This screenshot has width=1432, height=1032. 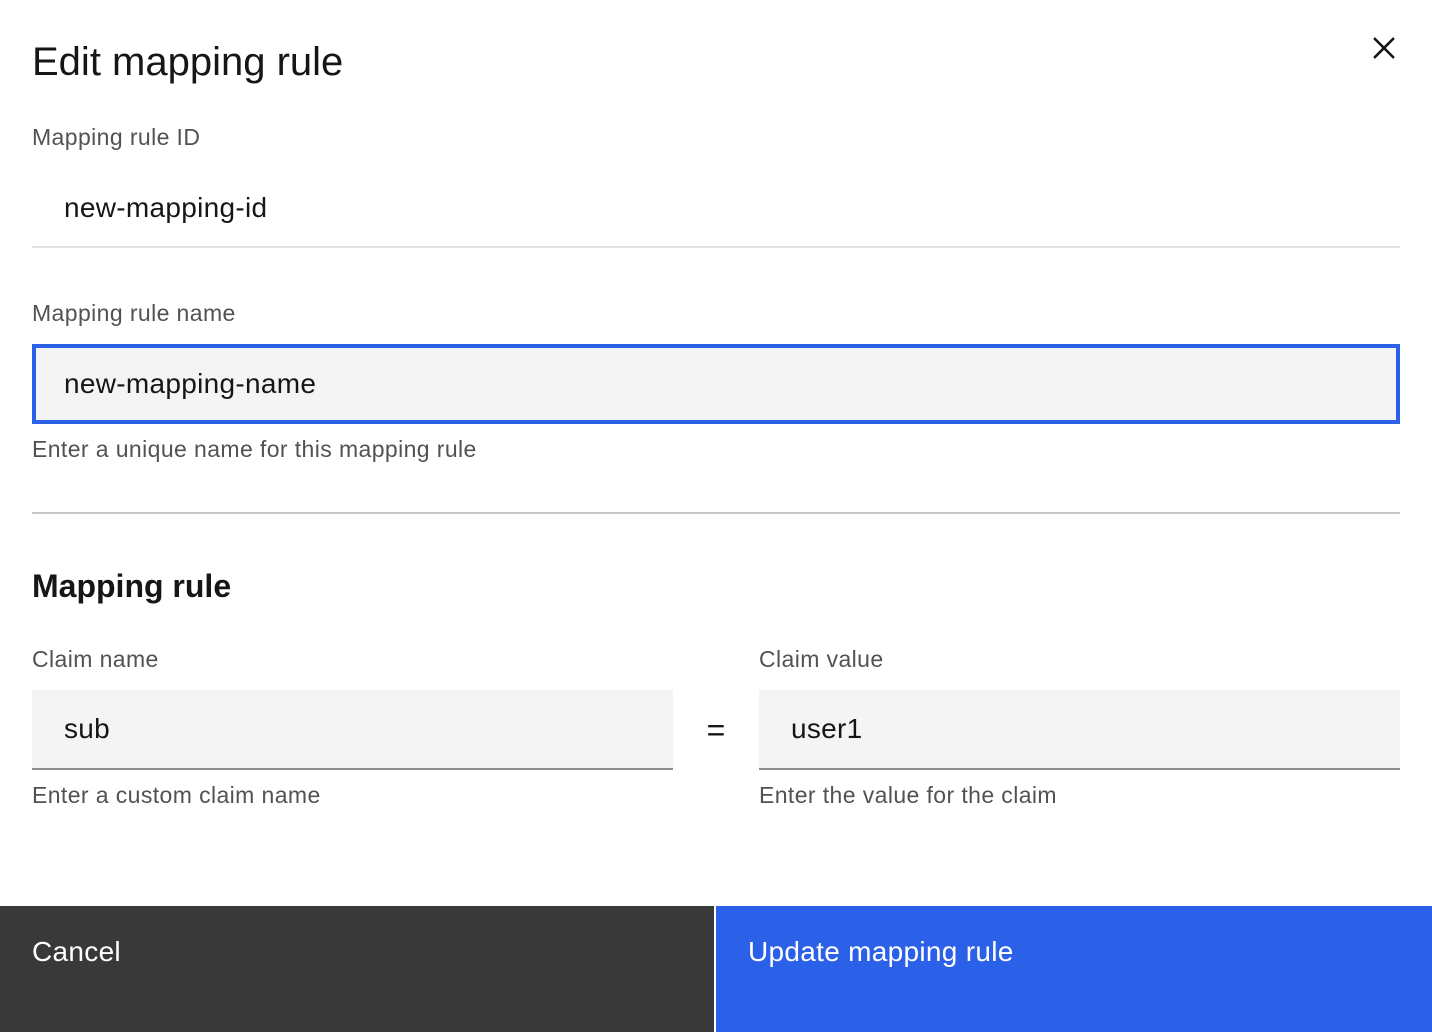 What do you see at coordinates (352, 730) in the screenshot?
I see `claim-name-input` at bounding box center [352, 730].